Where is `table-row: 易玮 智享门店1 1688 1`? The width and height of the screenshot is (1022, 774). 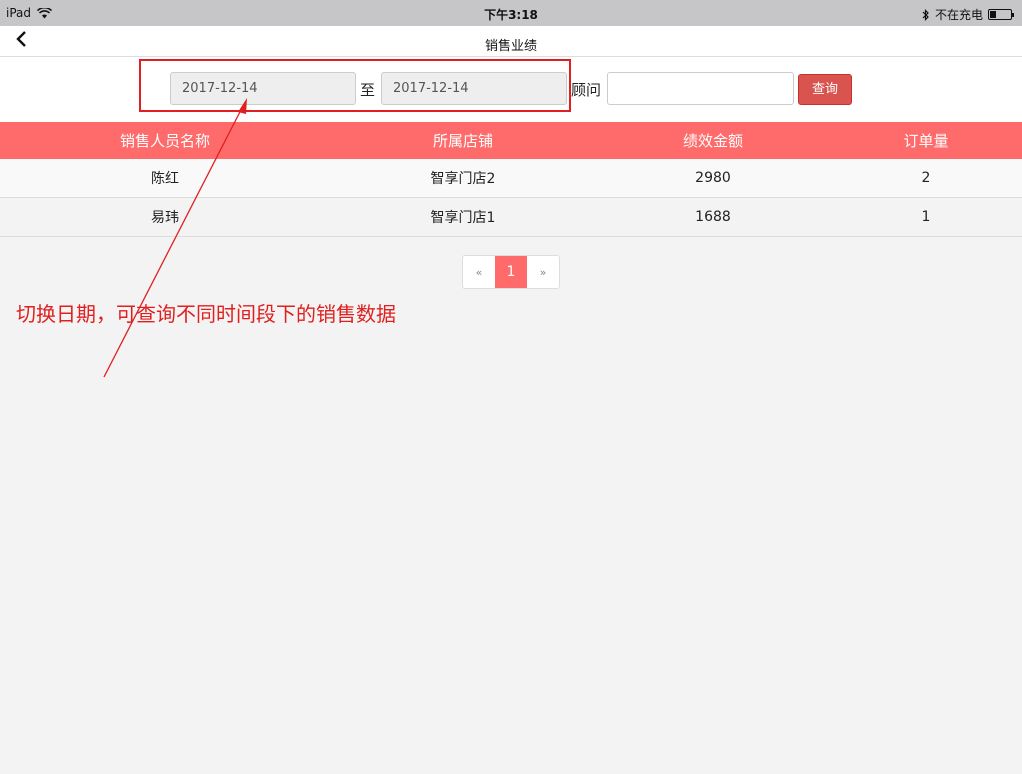 table-row: 易玮 智享门店1 1688 1 is located at coordinates (511, 217).